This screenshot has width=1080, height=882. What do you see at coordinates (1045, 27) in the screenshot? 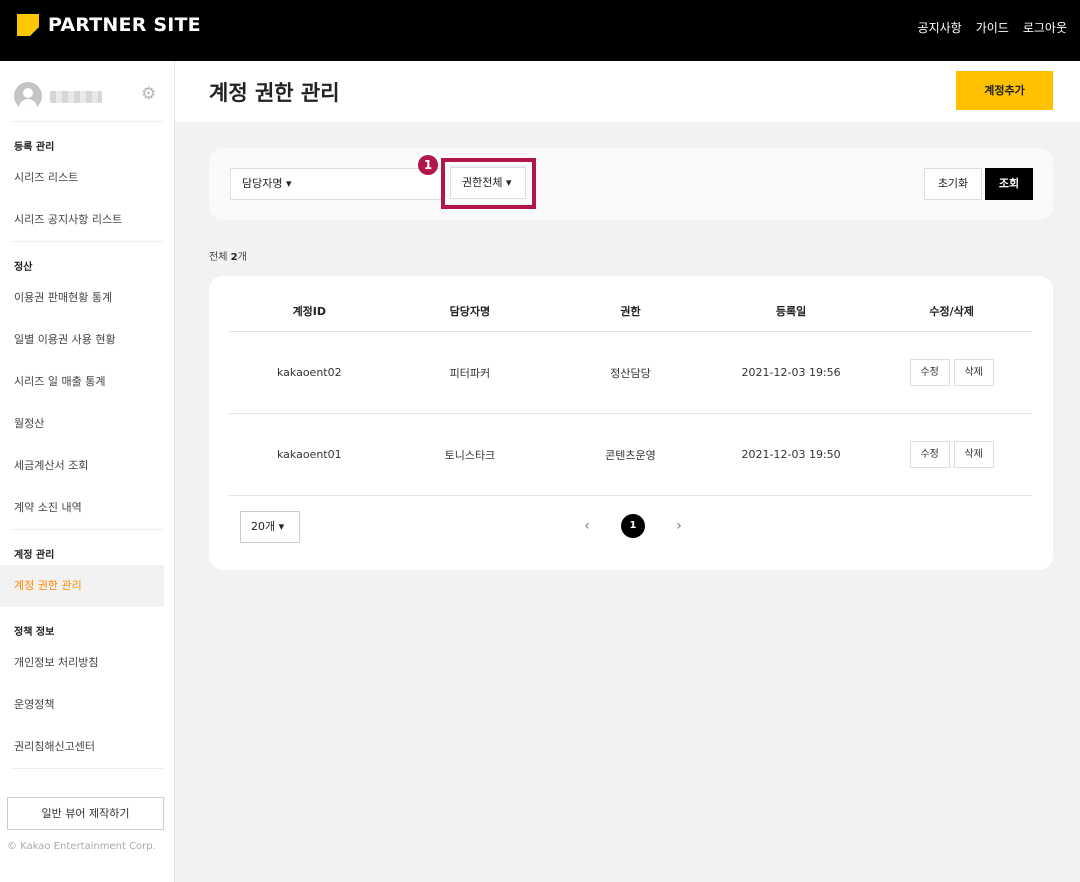
I see `nav-logout: 로그아웃` at bounding box center [1045, 27].